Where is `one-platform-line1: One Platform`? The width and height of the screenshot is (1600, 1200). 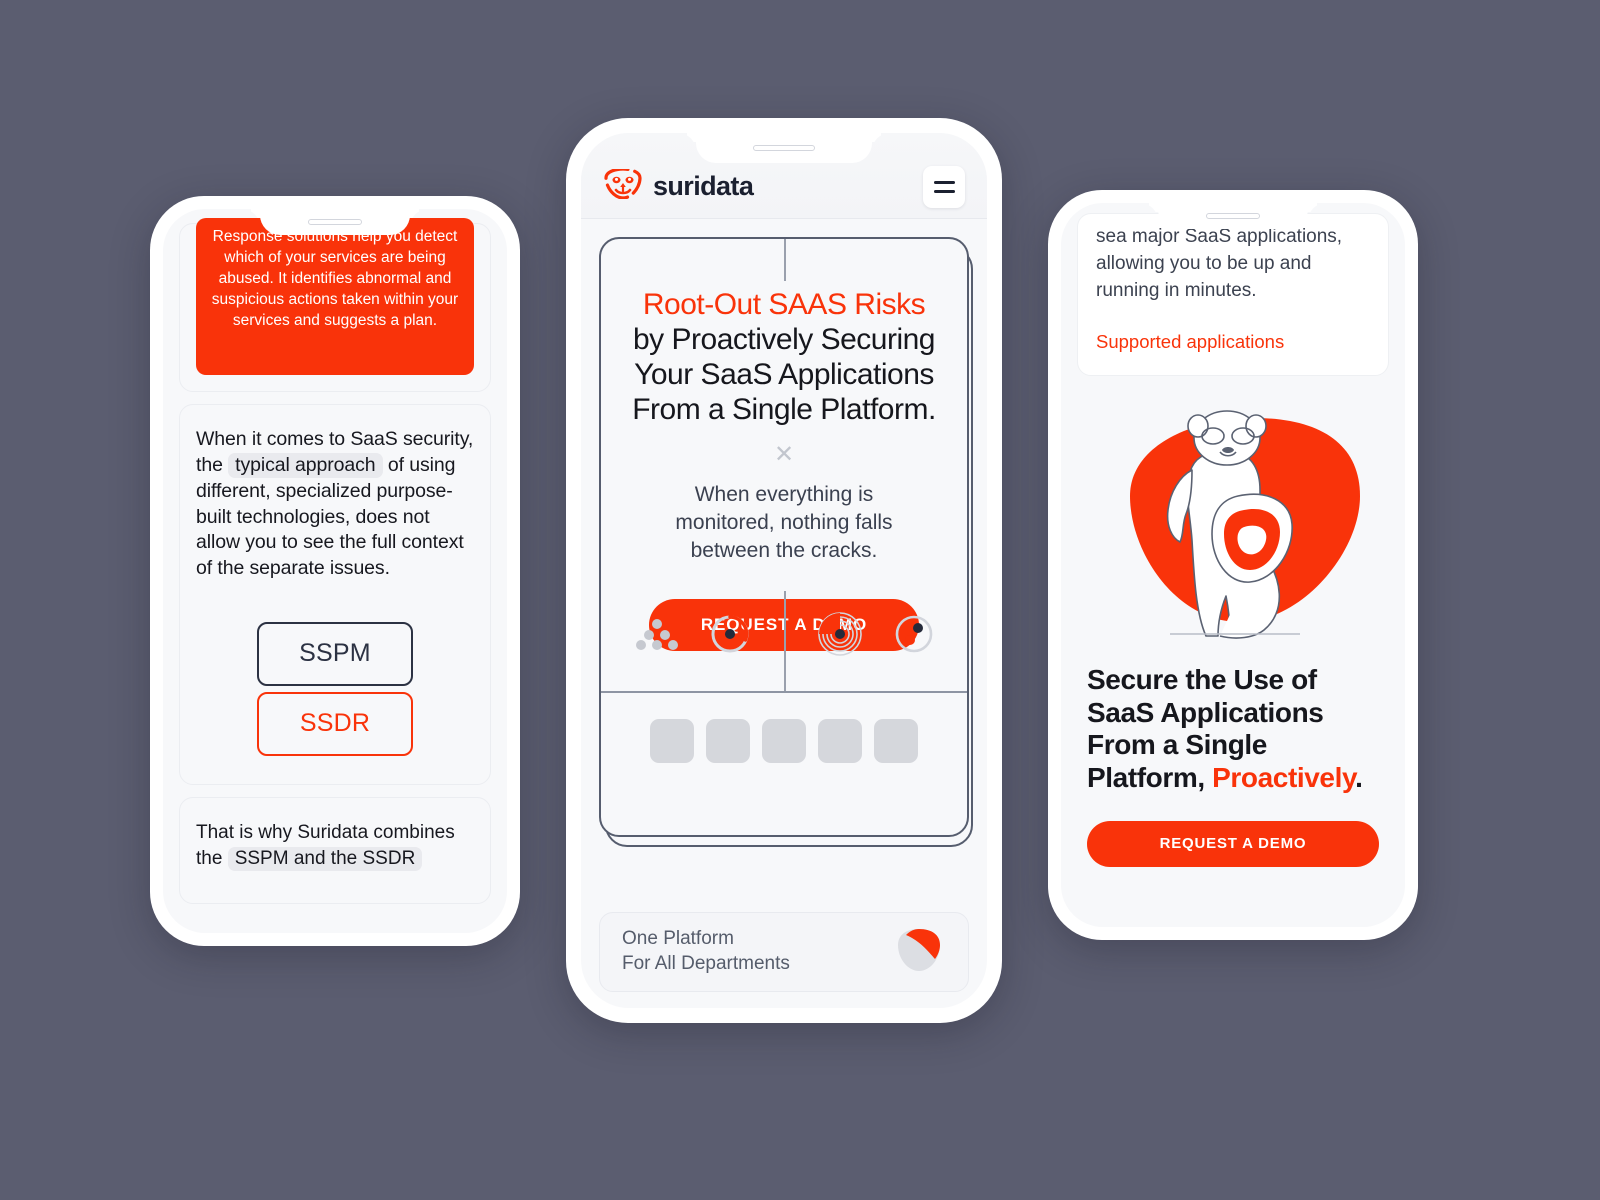 one-platform-line1: One Platform is located at coordinates (678, 939).